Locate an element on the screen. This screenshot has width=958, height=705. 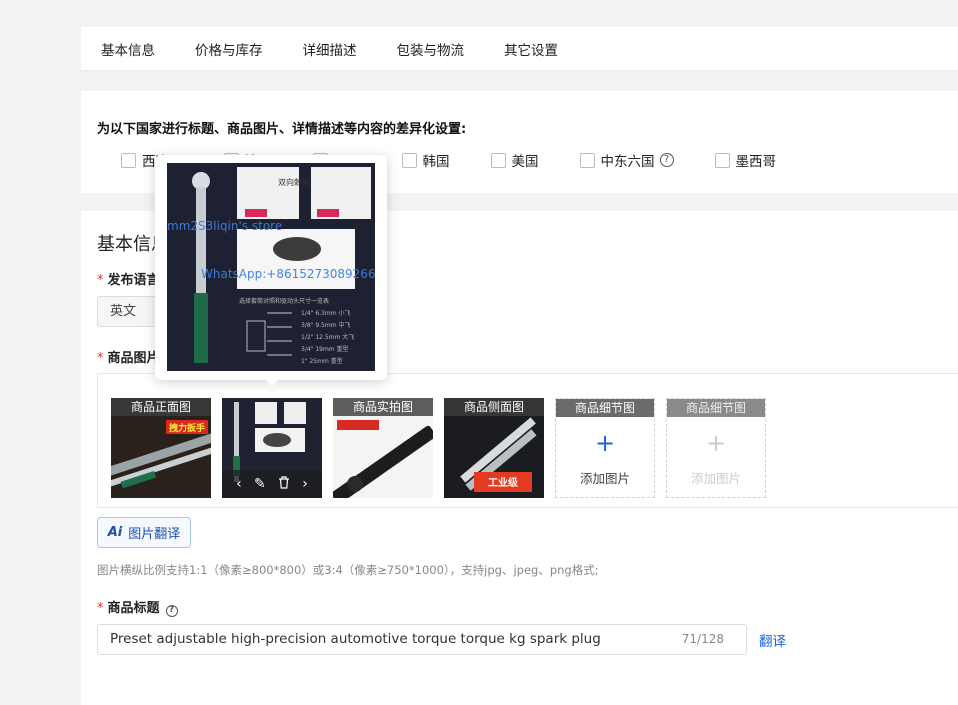
tab-packaging-logistics: 包装与物流 is located at coordinates (431, 49).